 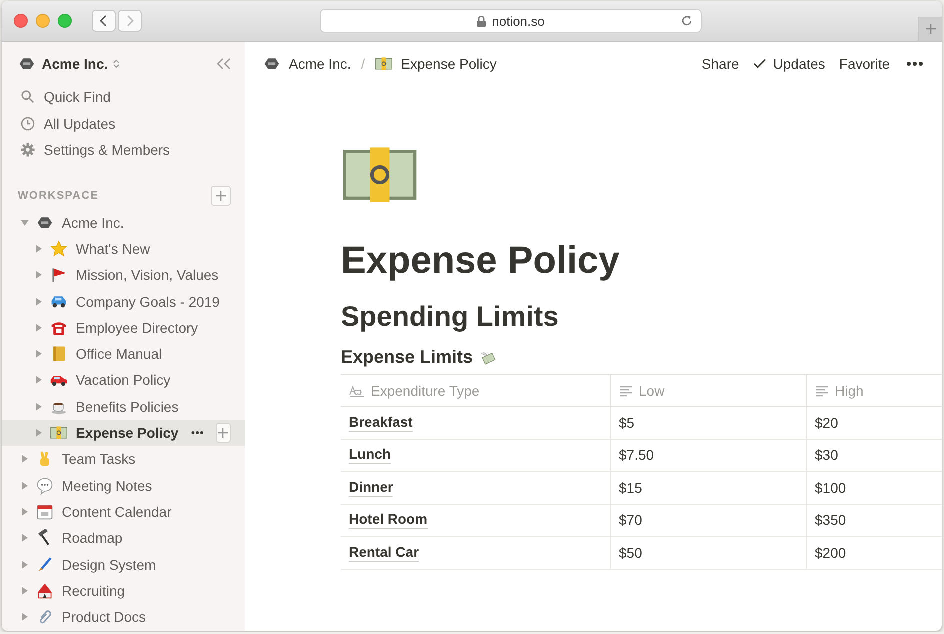 I want to click on section-label: WORKSPACE, so click(x=58, y=196).